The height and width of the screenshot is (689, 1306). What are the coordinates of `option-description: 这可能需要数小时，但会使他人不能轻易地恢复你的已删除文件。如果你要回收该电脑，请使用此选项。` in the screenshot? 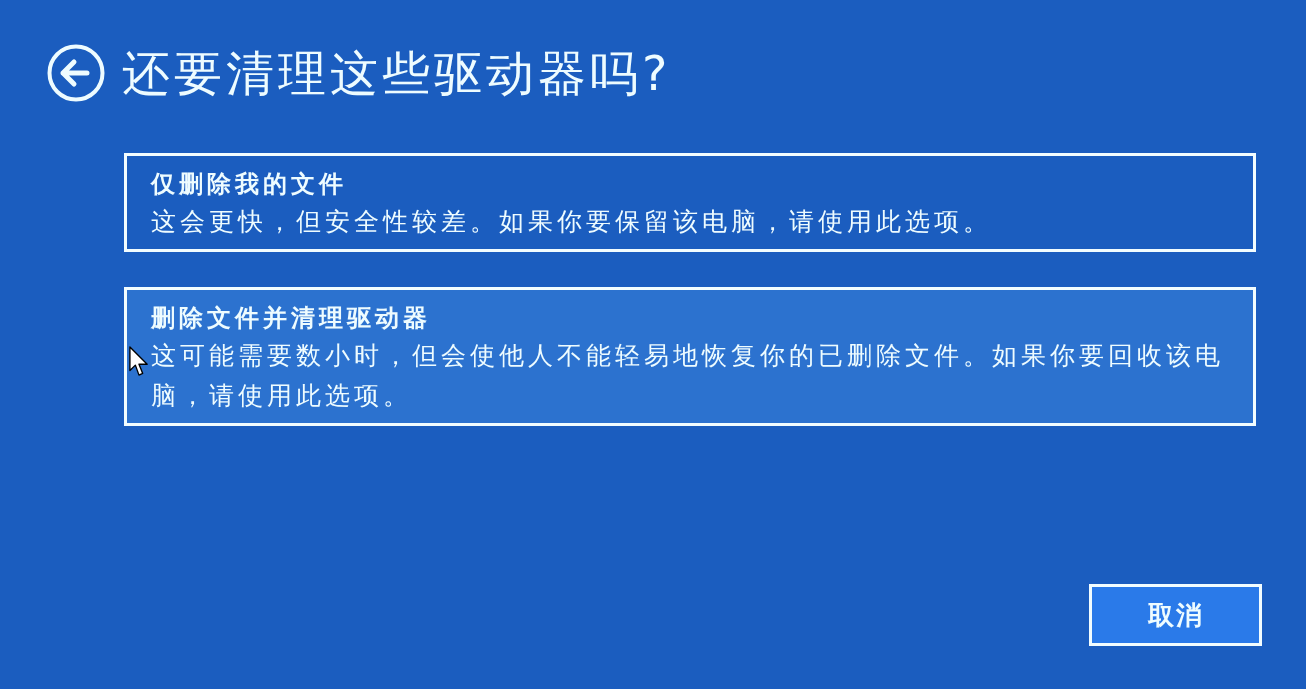 It's located at (688, 376).